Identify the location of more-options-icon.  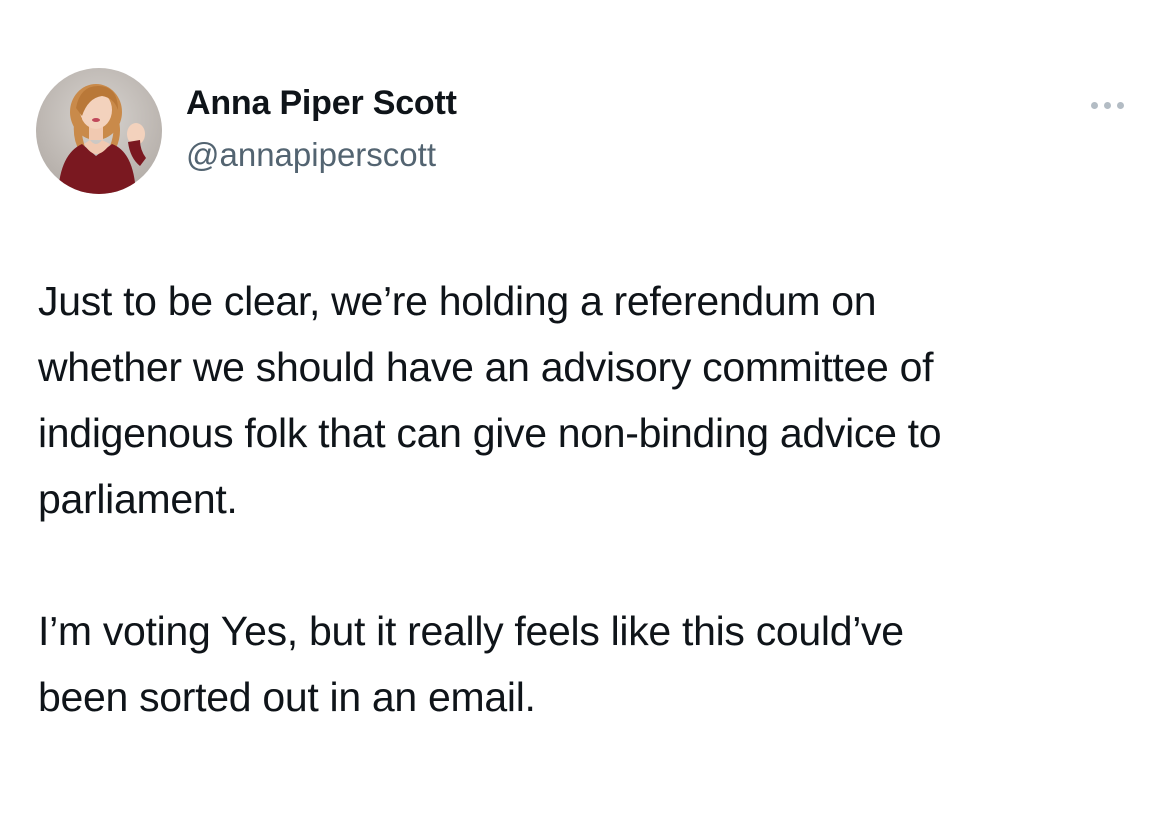
(1107, 105).